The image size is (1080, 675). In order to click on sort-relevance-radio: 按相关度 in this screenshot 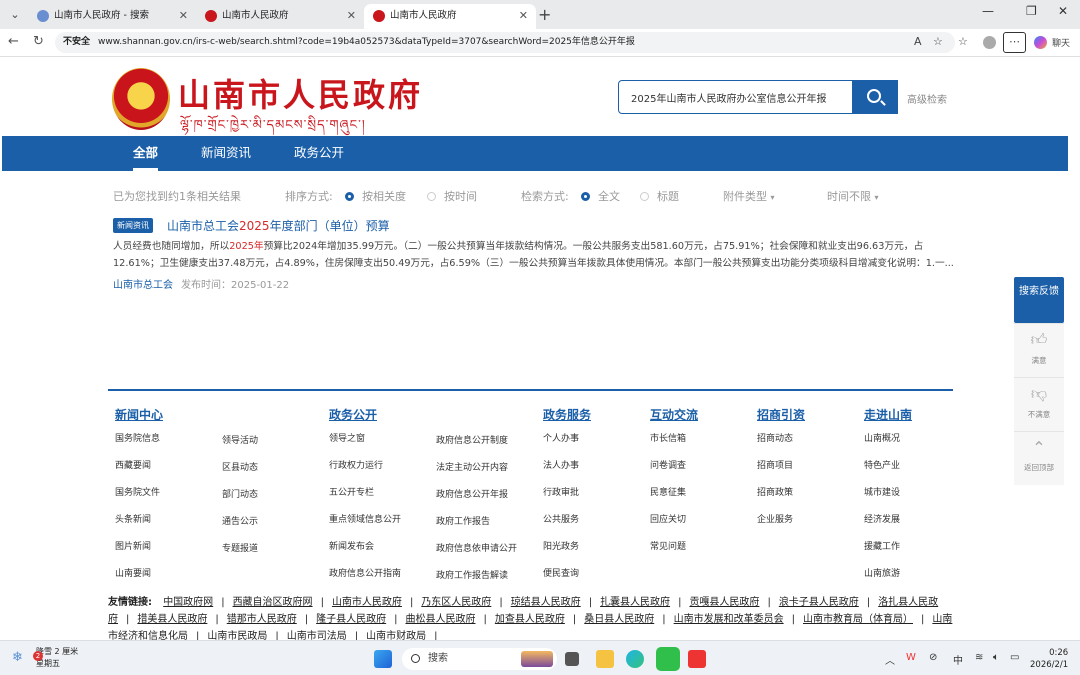, I will do `click(375, 196)`.